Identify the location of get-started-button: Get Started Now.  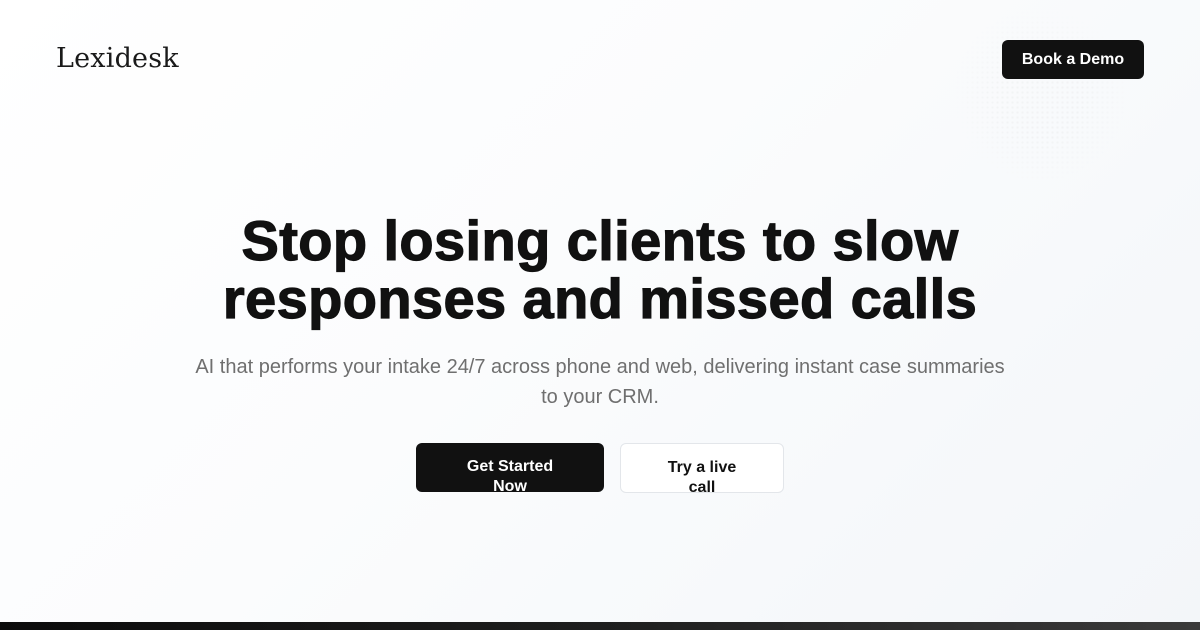
(510, 467).